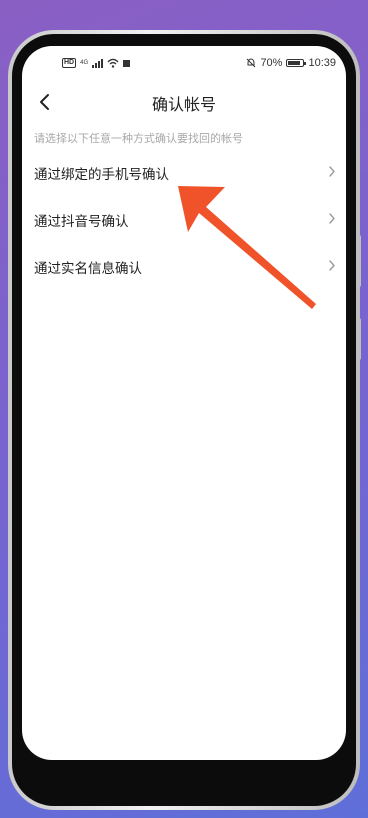  I want to click on option-douyin-id: 通过抖音号确认, so click(184, 218).